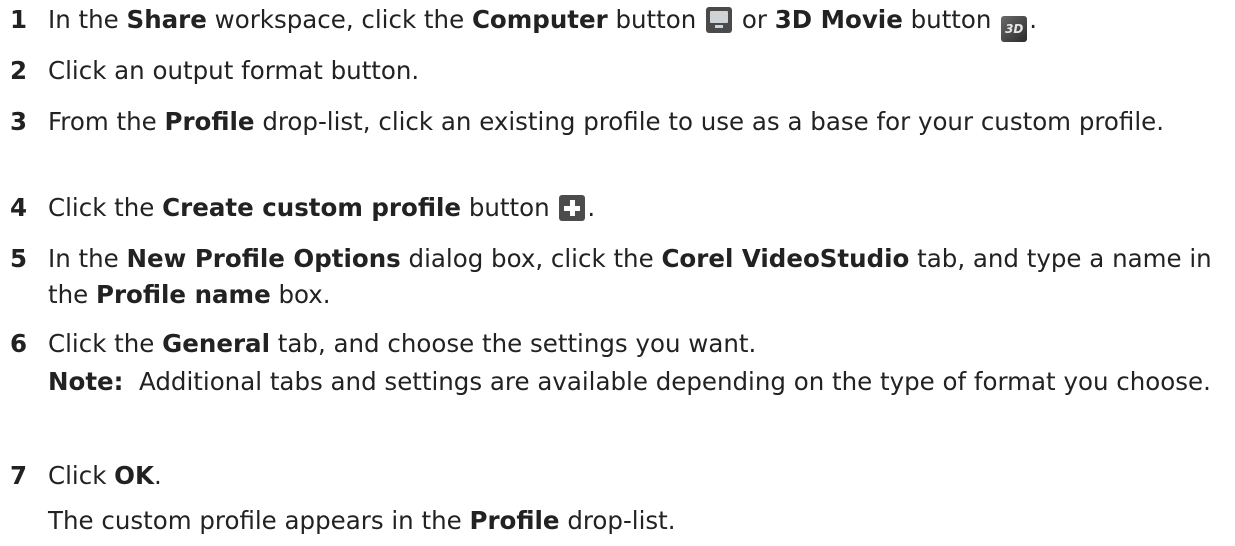 The height and width of the screenshot is (546, 1235). I want to click on ui-term-ok: OK, so click(134, 475).